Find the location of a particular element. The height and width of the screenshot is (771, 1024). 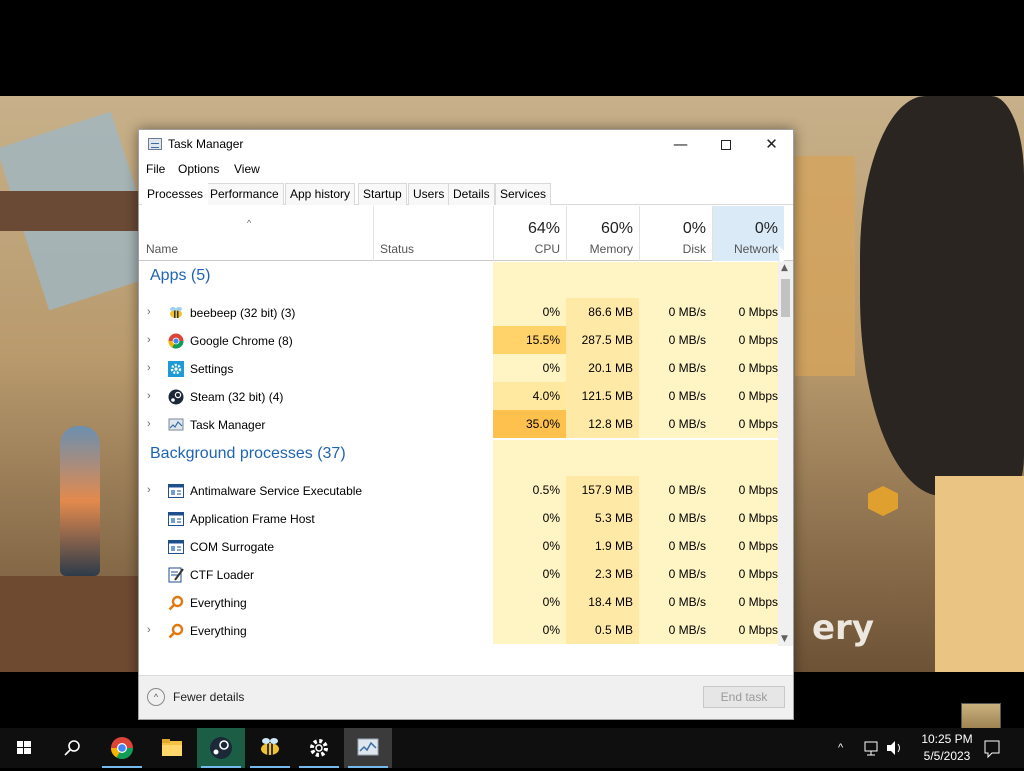

table-row: › Everything 0% 0.5 MB 0 MB/s 0 Mbps is located at coordinates (461, 630).